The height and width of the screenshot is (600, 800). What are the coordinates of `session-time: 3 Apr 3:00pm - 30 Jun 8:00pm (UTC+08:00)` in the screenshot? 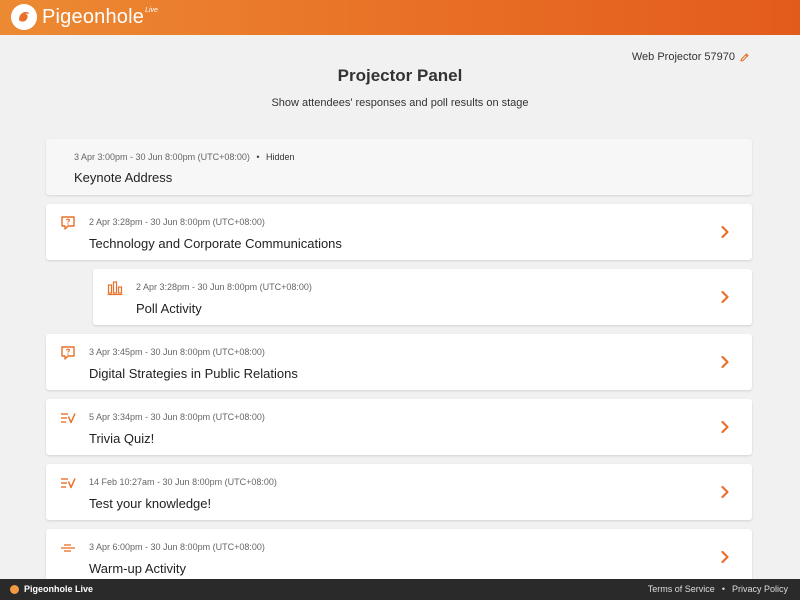 It's located at (162, 157).